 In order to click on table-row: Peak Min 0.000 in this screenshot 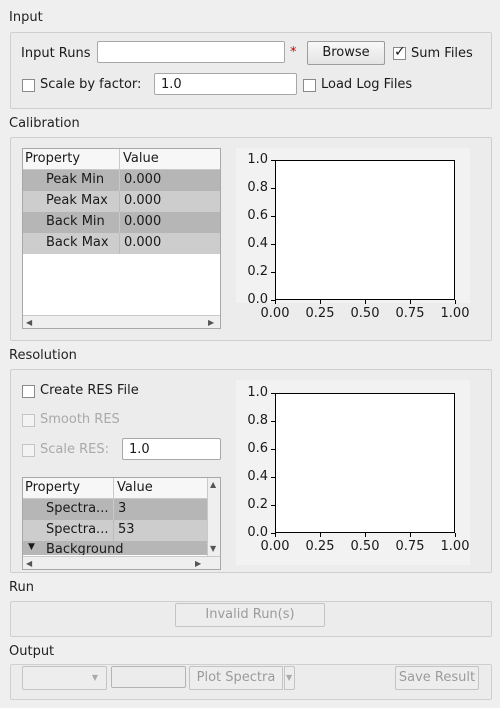, I will do `click(121, 180)`.